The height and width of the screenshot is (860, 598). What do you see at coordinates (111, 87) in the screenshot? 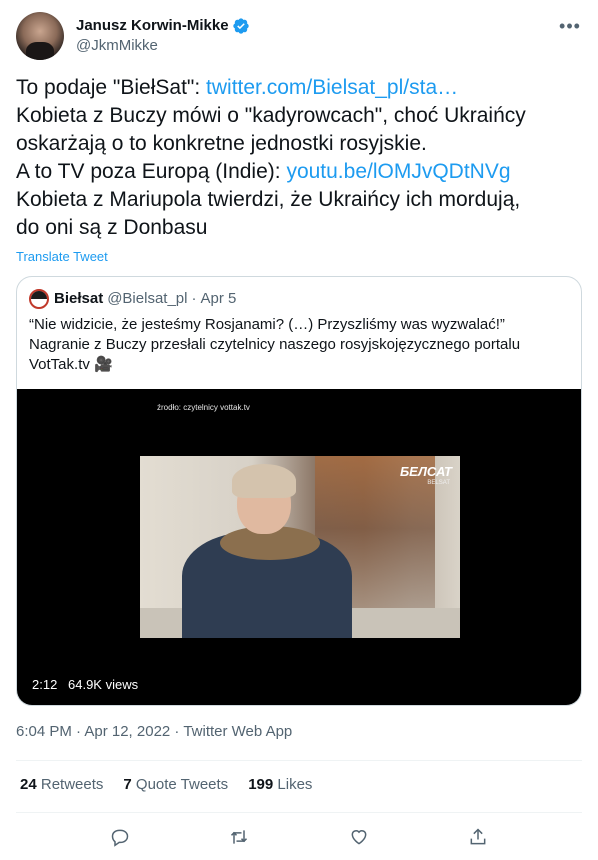
I see `tweet-text-segment: To podaje "BiełSat":` at bounding box center [111, 87].